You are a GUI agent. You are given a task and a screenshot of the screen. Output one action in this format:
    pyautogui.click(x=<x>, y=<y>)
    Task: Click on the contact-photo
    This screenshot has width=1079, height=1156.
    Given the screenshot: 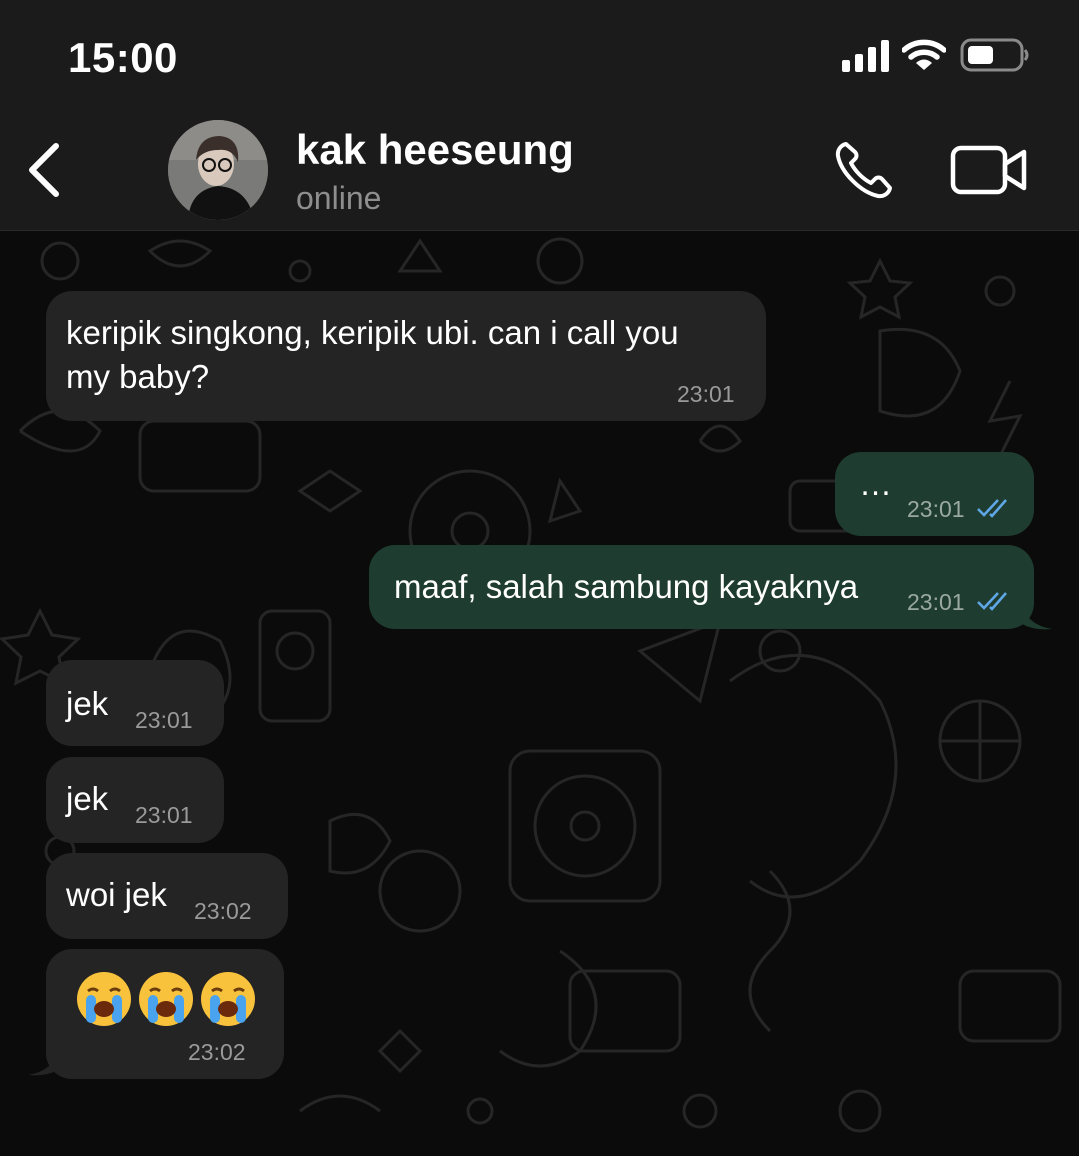 What is the action you would take?
    pyautogui.click(x=218, y=170)
    